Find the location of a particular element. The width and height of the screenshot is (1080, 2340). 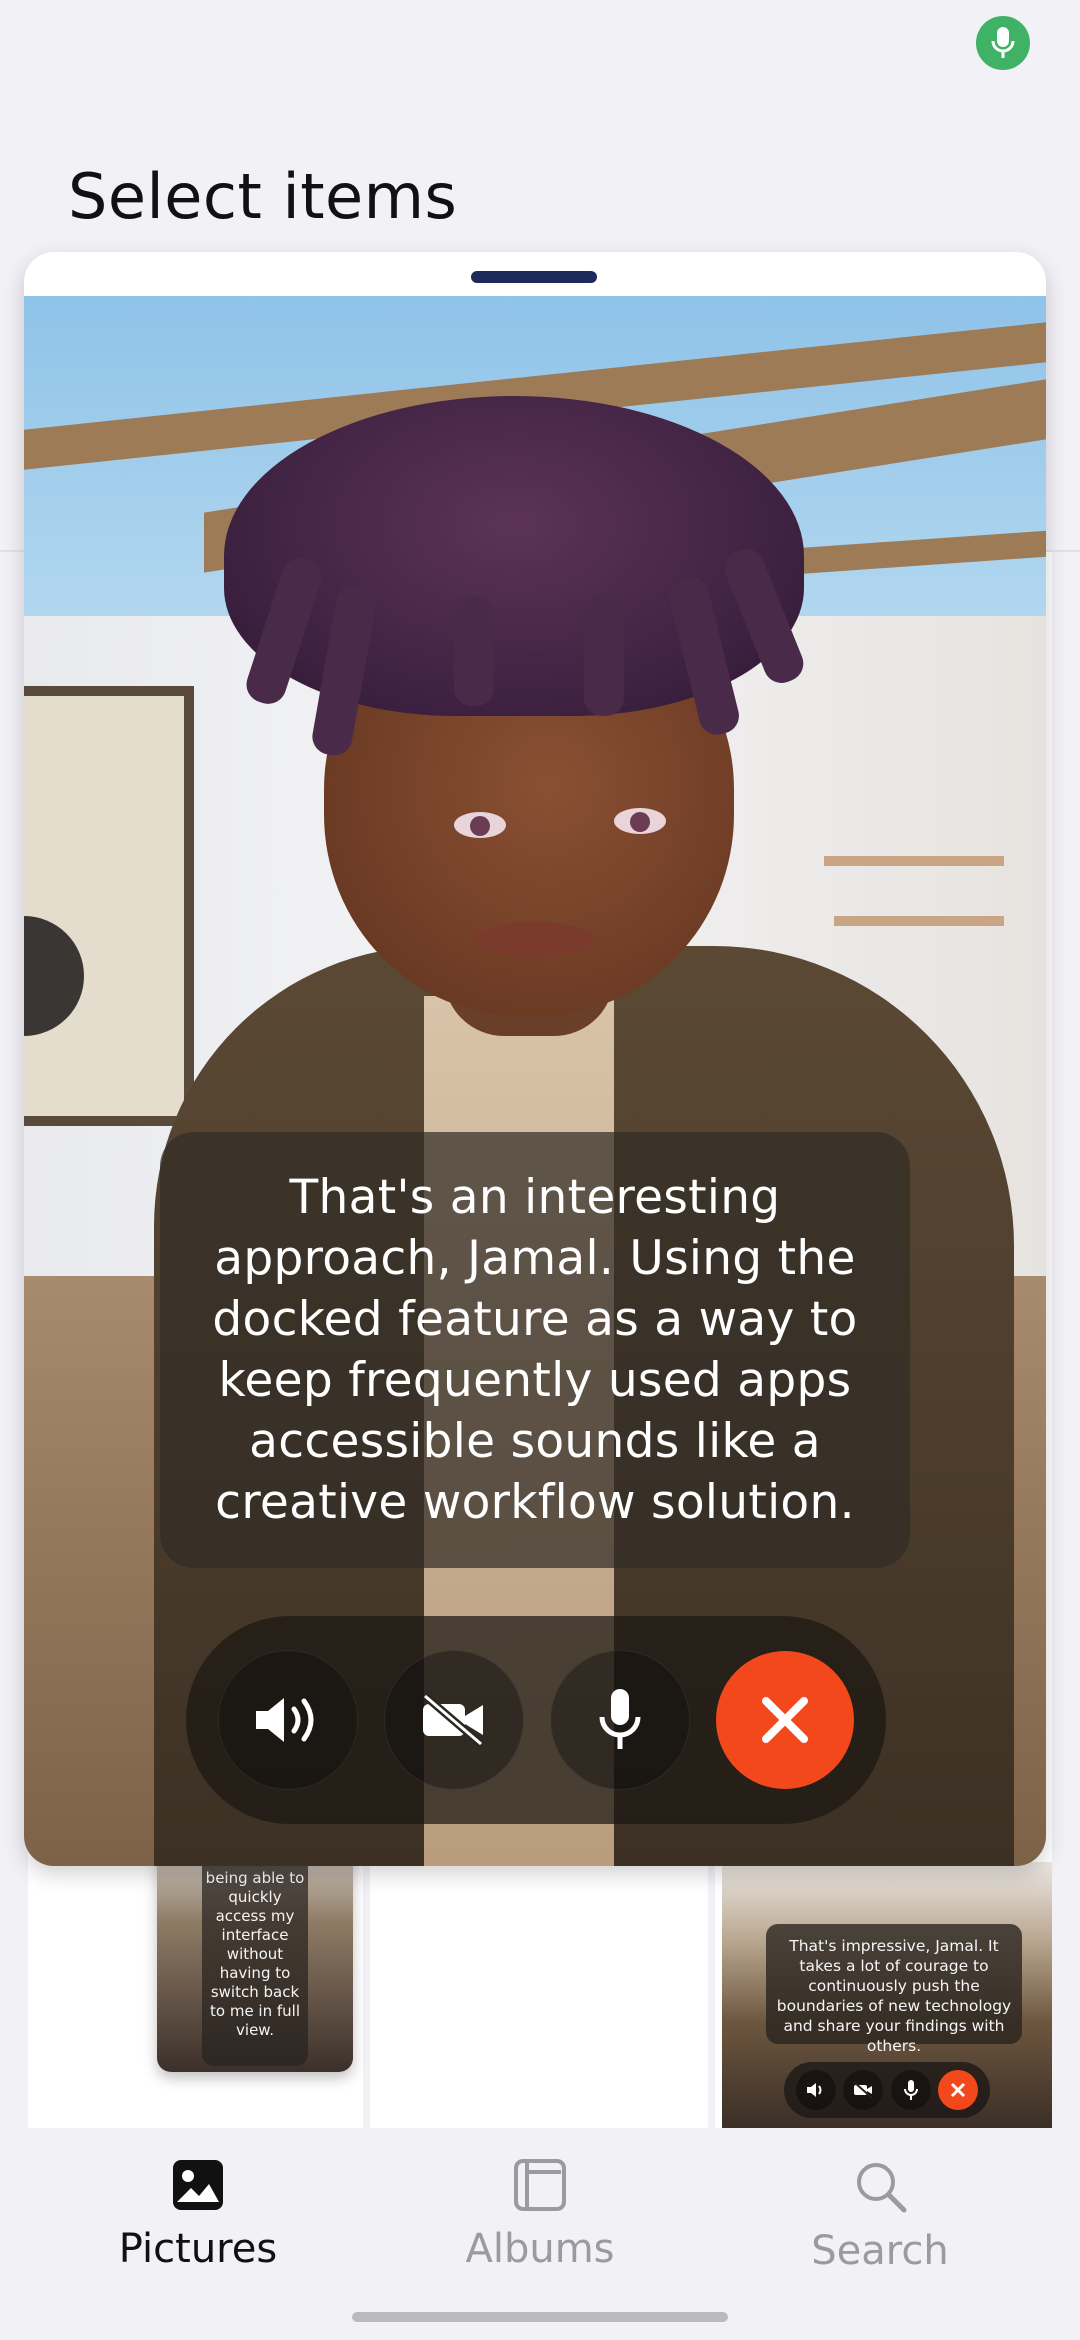

album-icon is located at coordinates (540, 2185).